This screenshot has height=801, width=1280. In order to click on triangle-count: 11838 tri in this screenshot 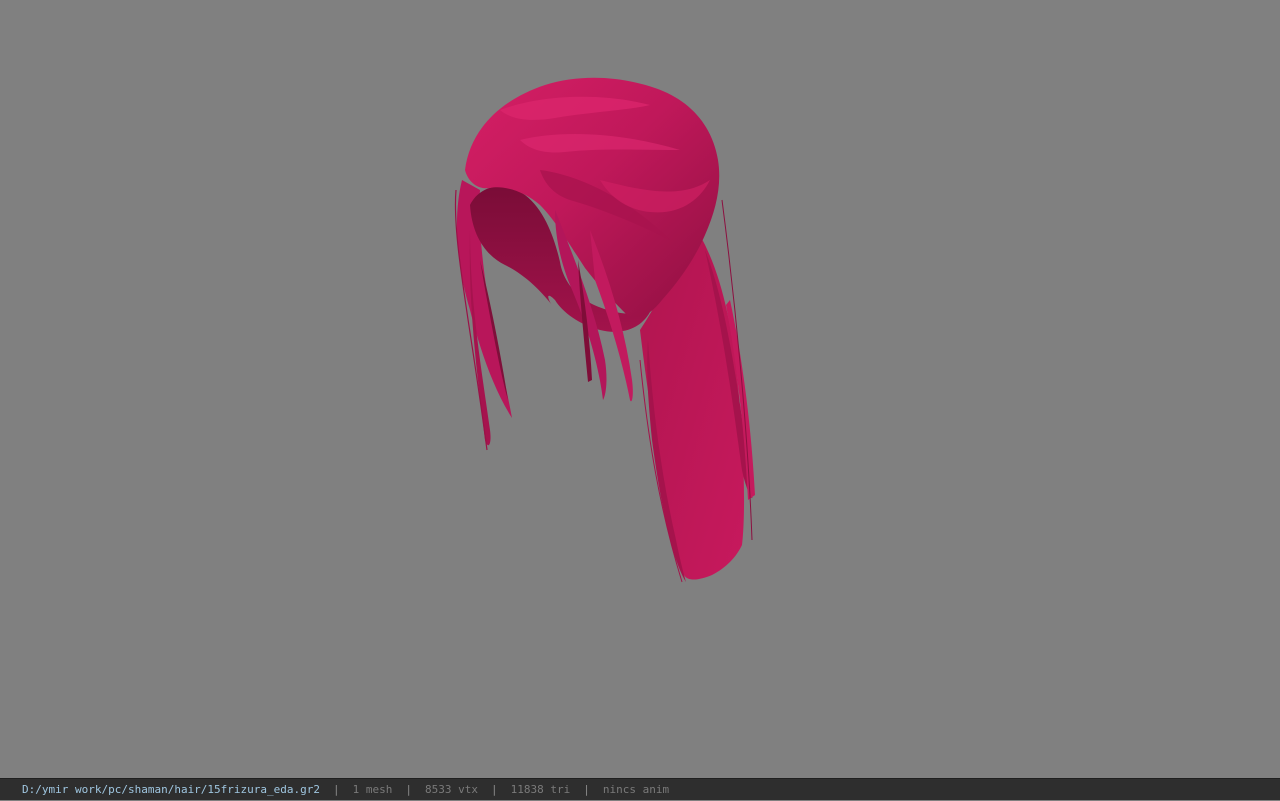, I will do `click(540, 789)`.